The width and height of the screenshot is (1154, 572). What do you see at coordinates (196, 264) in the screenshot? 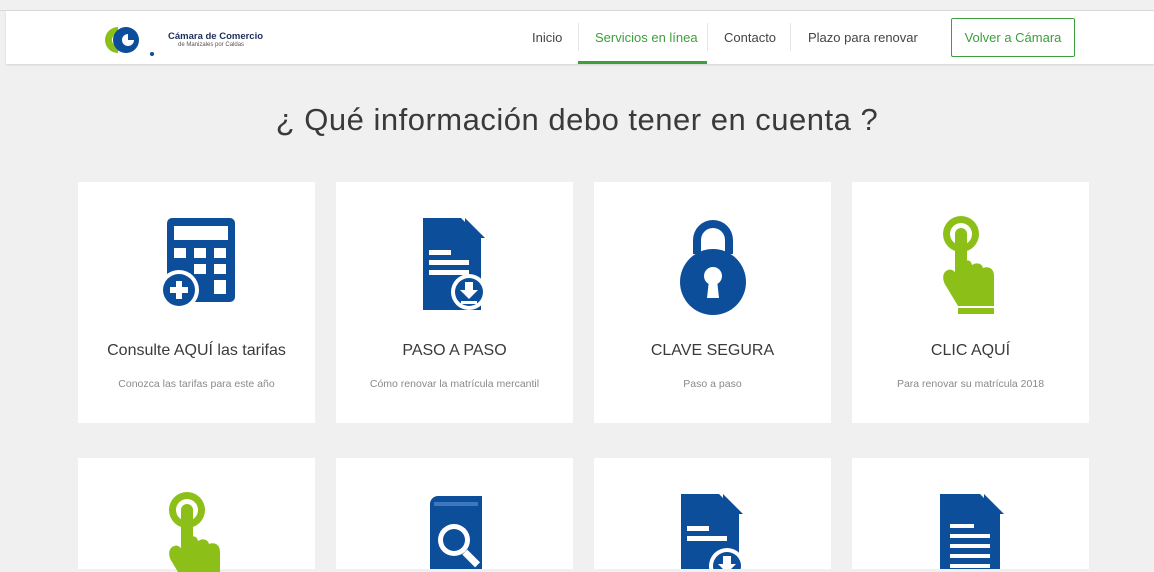
I see `calculator-plus-icon` at bounding box center [196, 264].